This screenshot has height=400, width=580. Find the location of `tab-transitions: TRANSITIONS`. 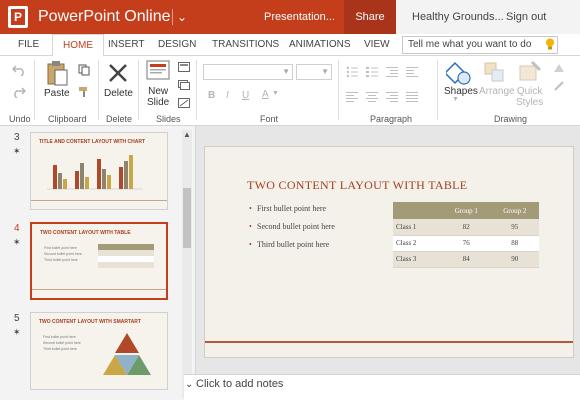

tab-transitions: TRANSITIONS is located at coordinates (245, 45).